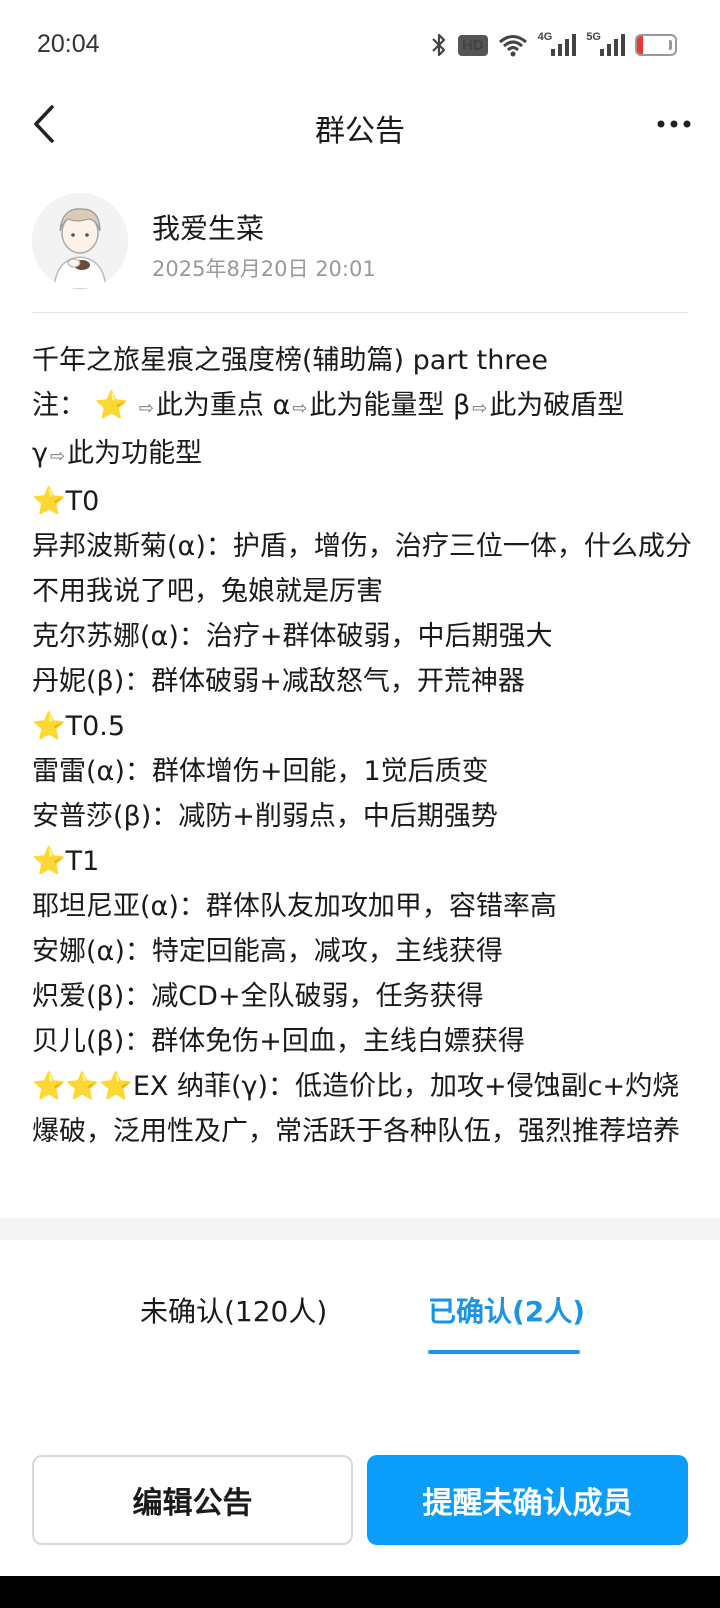  What do you see at coordinates (80, 241) in the screenshot?
I see `avatar` at bounding box center [80, 241].